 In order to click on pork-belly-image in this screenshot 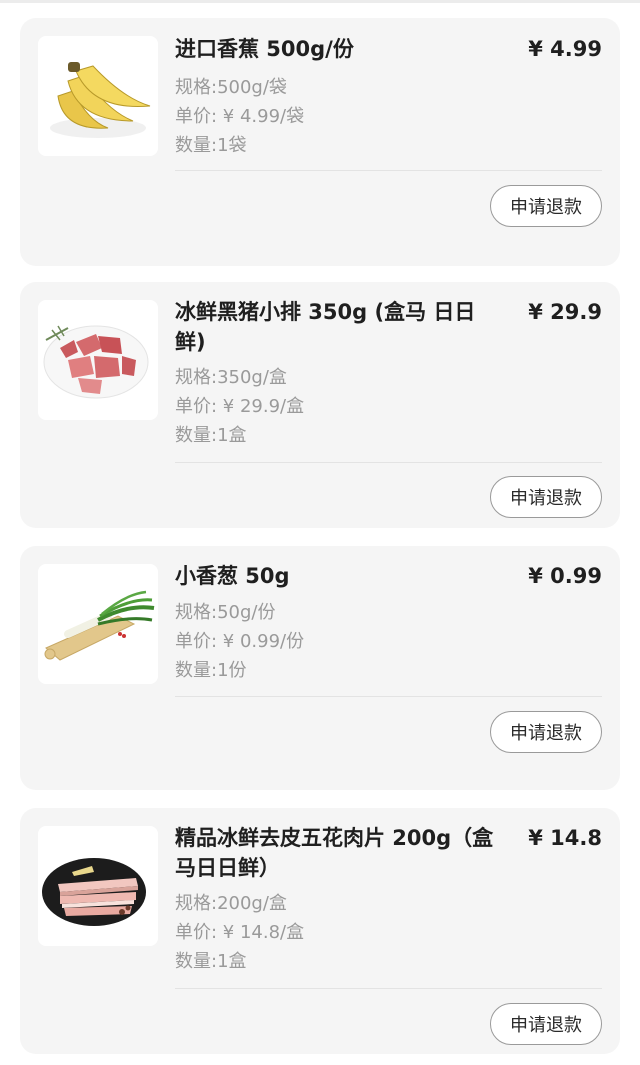, I will do `click(98, 886)`.